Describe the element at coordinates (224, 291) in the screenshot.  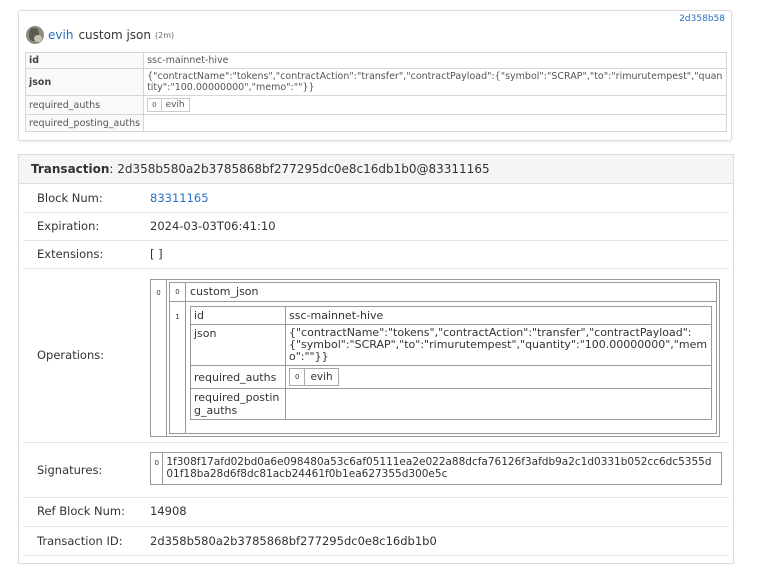
I see `operation-name: custom_json` at that location.